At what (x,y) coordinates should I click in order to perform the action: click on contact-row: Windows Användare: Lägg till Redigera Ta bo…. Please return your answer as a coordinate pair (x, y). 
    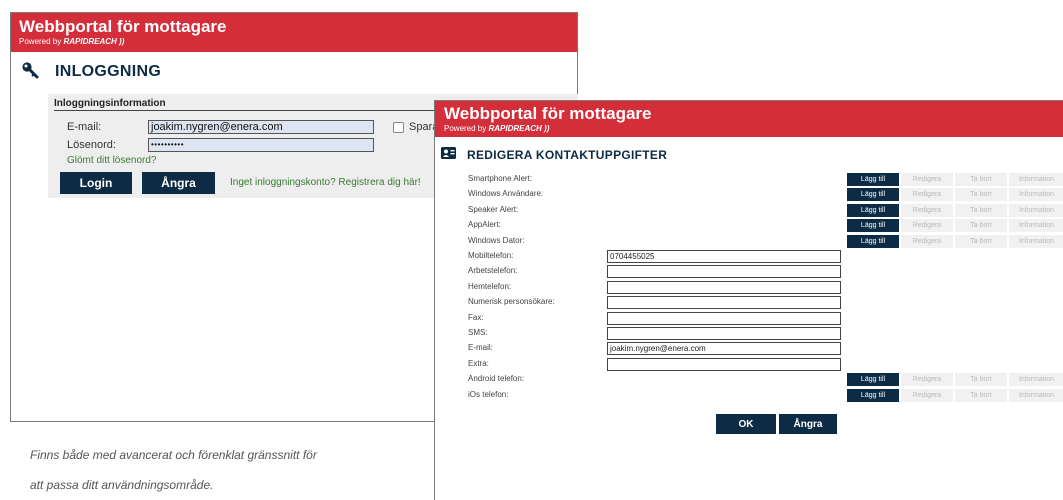
    Looking at the image, I should click on (749, 195).